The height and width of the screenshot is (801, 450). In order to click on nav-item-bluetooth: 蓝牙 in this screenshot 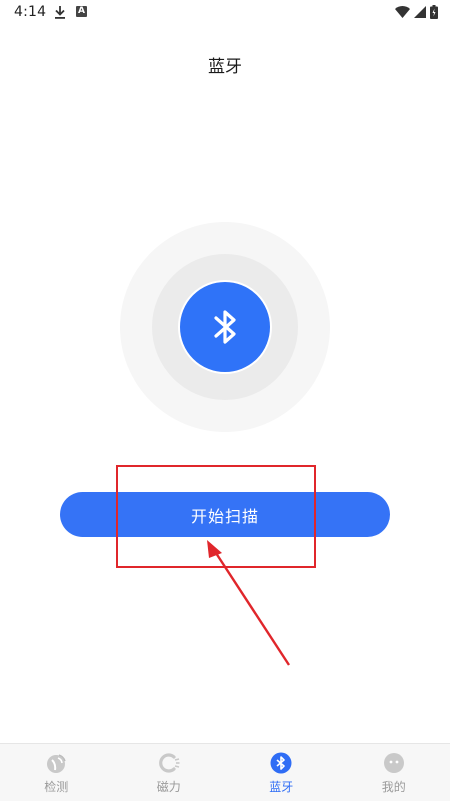, I will do `click(281, 772)`.